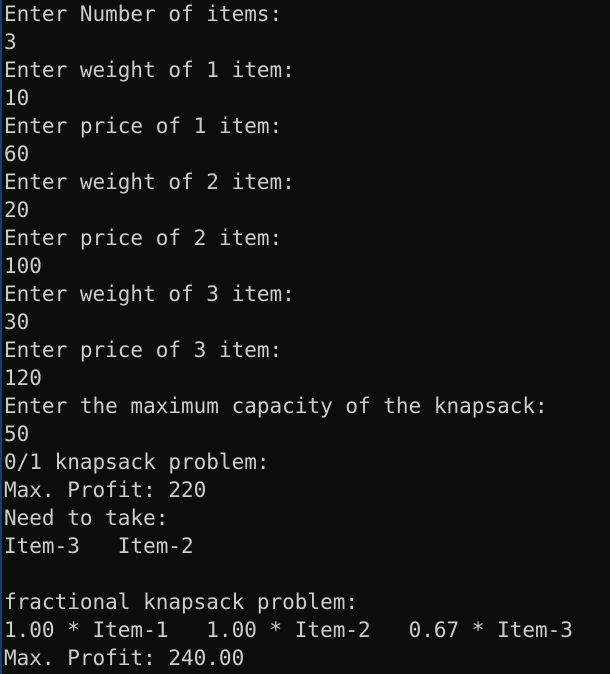 Image resolution: width=610 pixels, height=674 pixels. What do you see at coordinates (86, 518) in the screenshot?
I see `label-need-to-take: Need to take:` at bounding box center [86, 518].